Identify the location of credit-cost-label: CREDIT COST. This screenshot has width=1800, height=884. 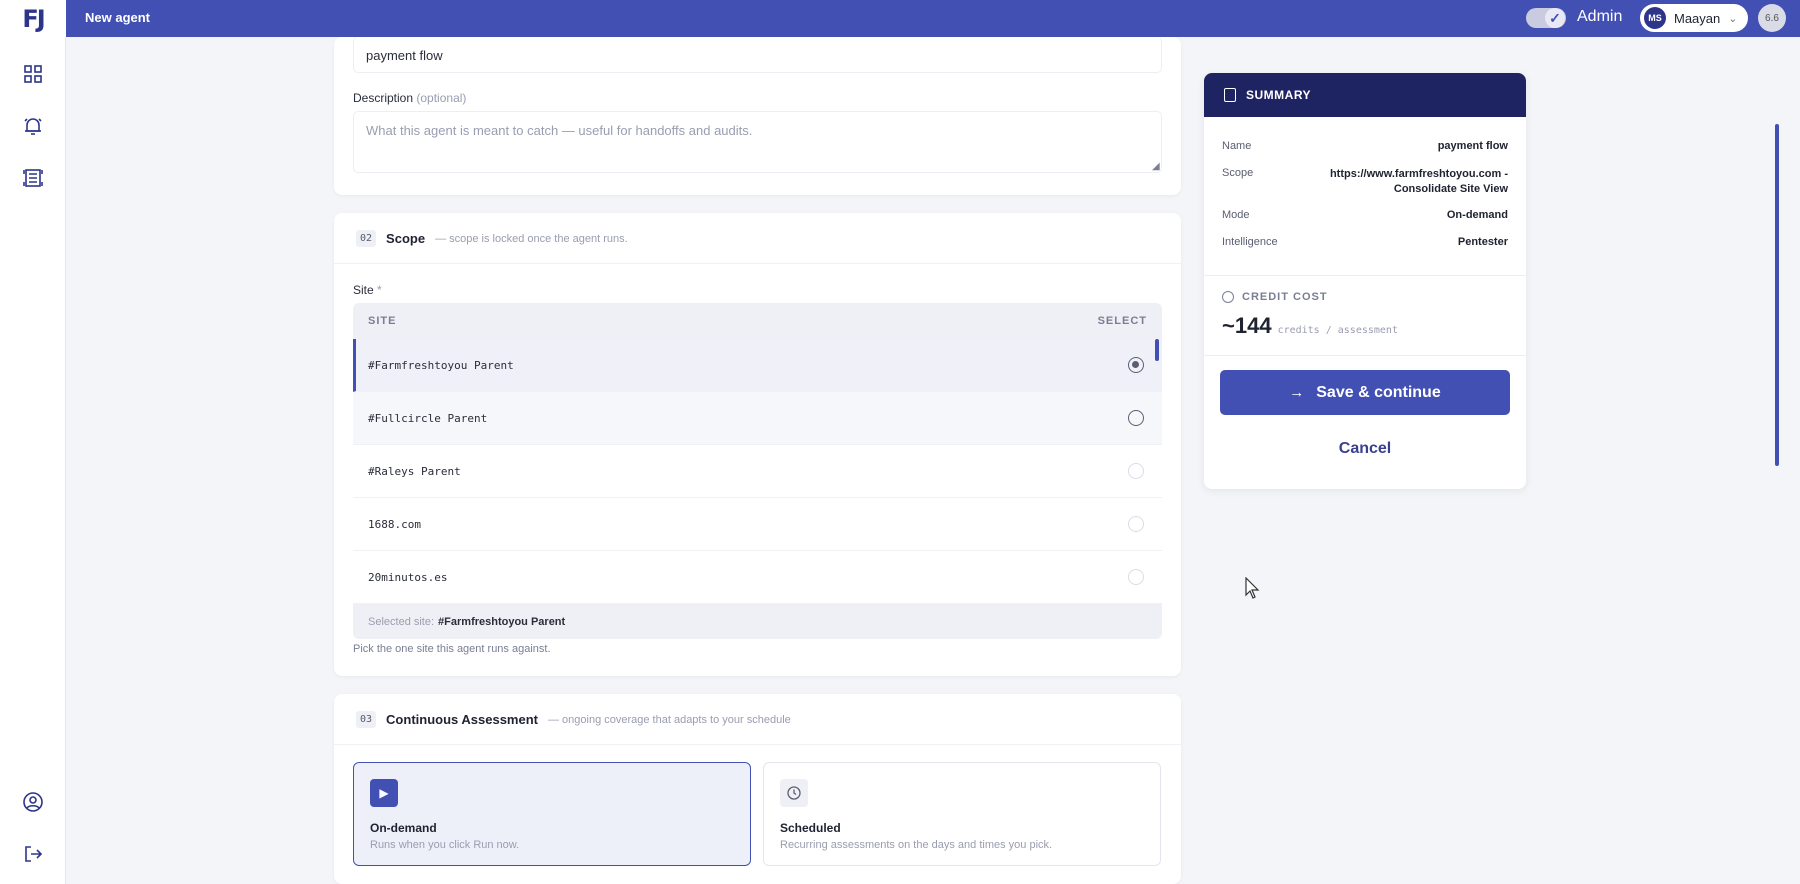
(1275, 297).